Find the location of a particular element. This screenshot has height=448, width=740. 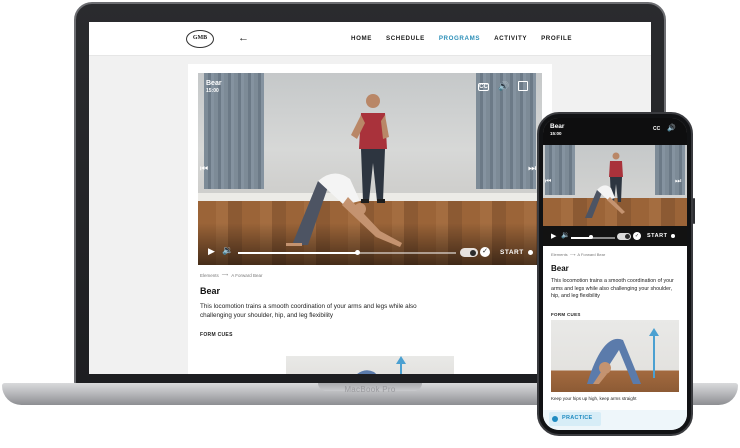

phone-breadcrumb-arrow-icon: ⟶ is located at coordinates (572, 254).